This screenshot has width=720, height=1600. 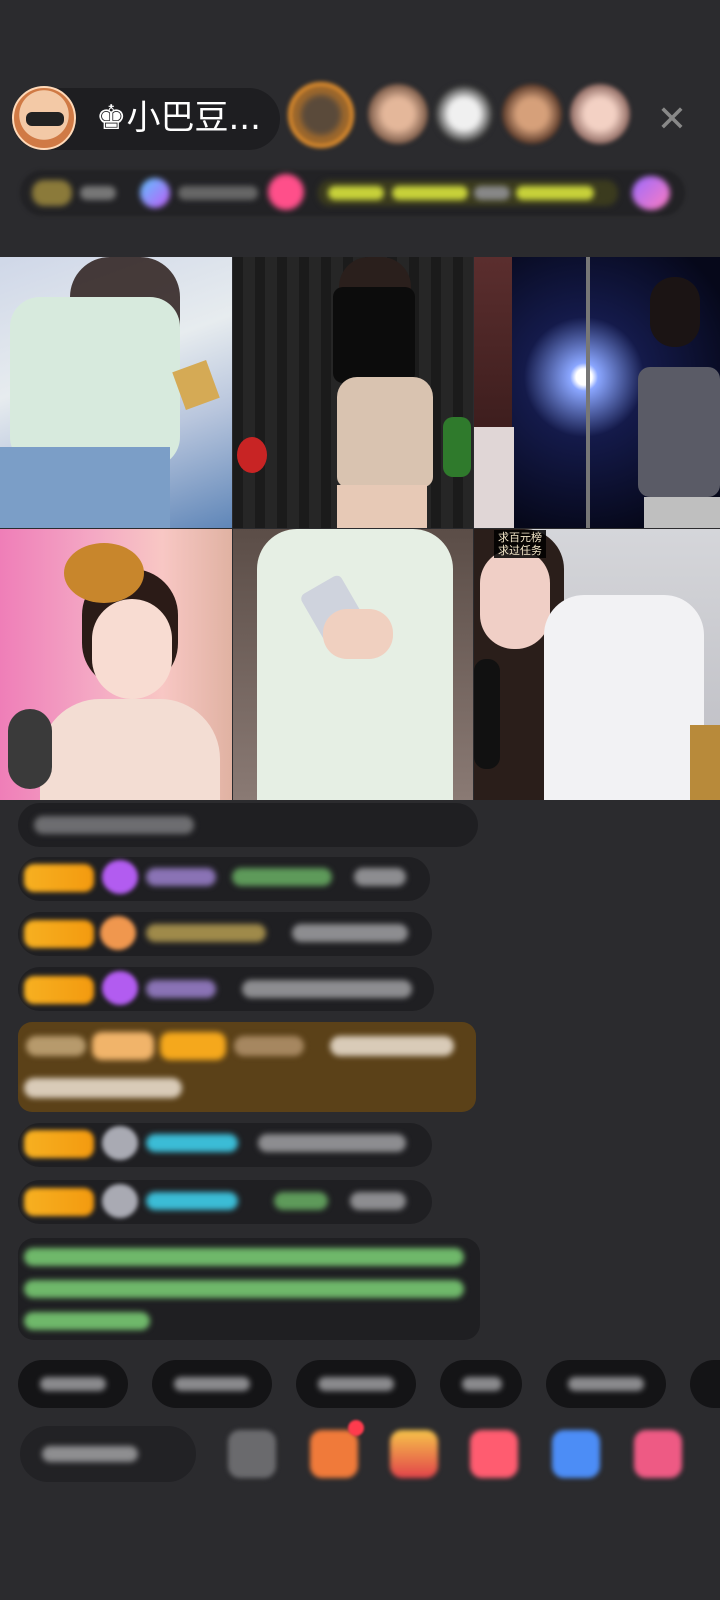 I want to click on heart-gift-icon, so click(x=494, y=1454).